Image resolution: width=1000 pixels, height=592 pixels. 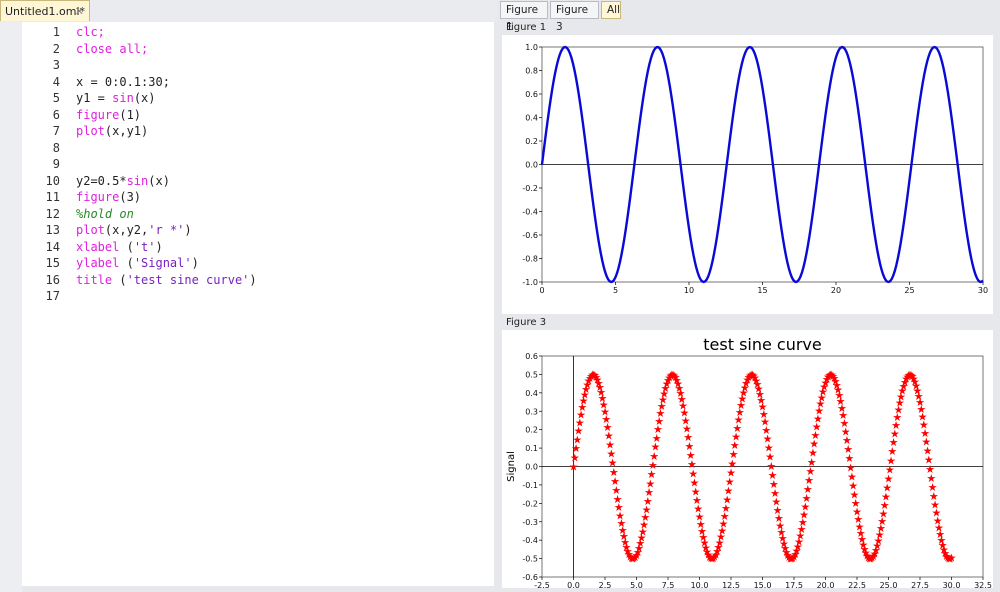 I want to click on y-tick-label: -0.8, so click(x=530, y=259).